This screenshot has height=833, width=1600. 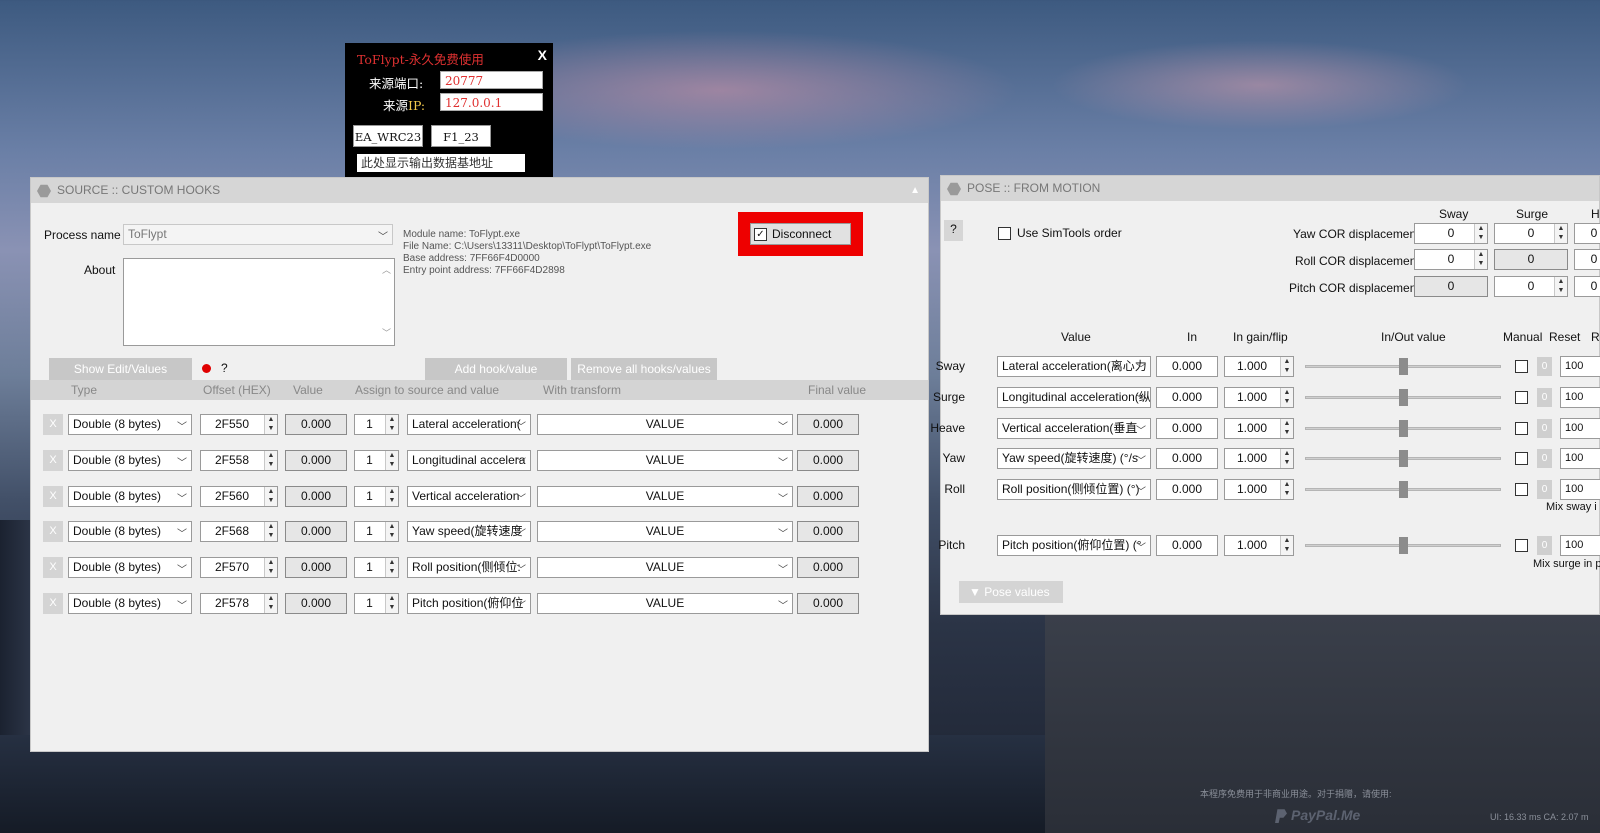 What do you see at coordinates (469, 424) in the screenshot?
I see `assign-source-select: Lateral acceleration(﹀` at bounding box center [469, 424].